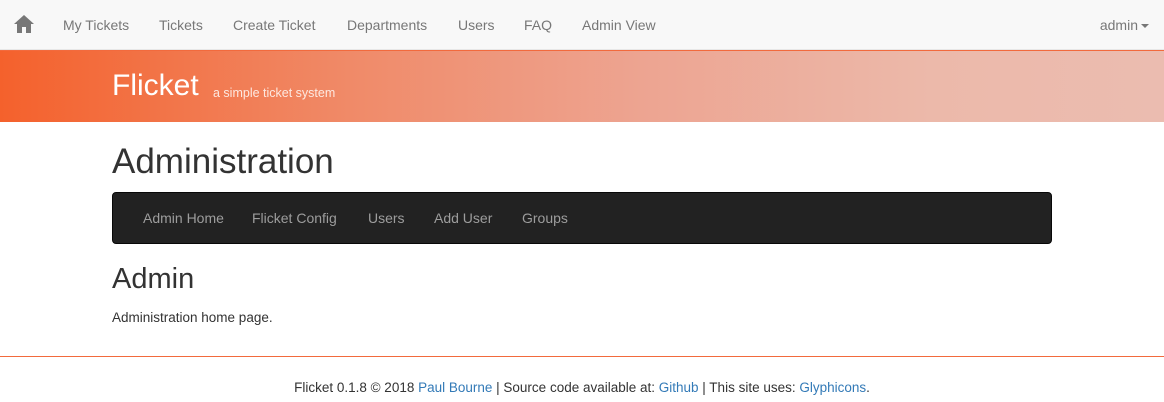 The height and width of the screenshot is (402, 1164). I want to click on section-title: Admin, so click(153, 279).